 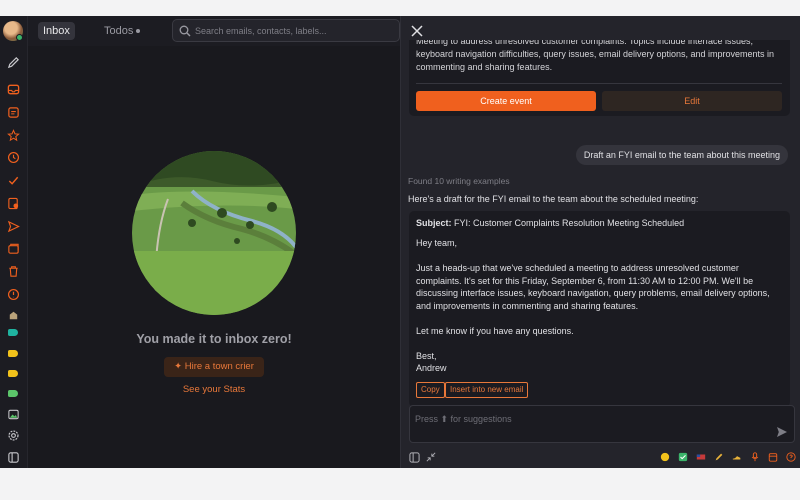 I want to click on sent-icon, so click(x=13, y=226).